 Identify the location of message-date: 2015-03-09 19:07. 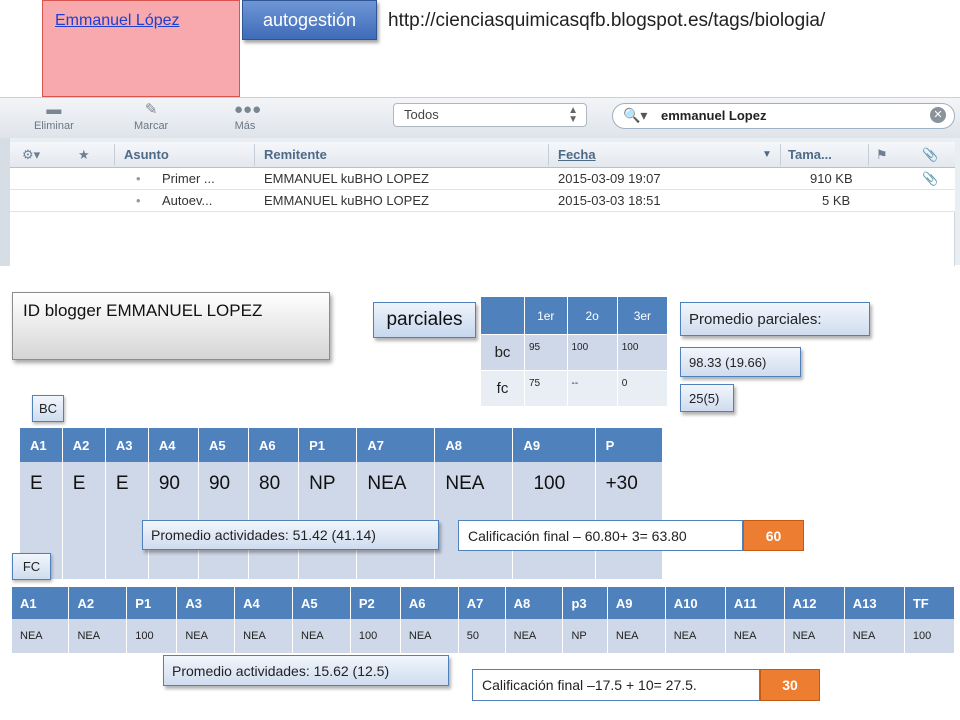
(609, 178).